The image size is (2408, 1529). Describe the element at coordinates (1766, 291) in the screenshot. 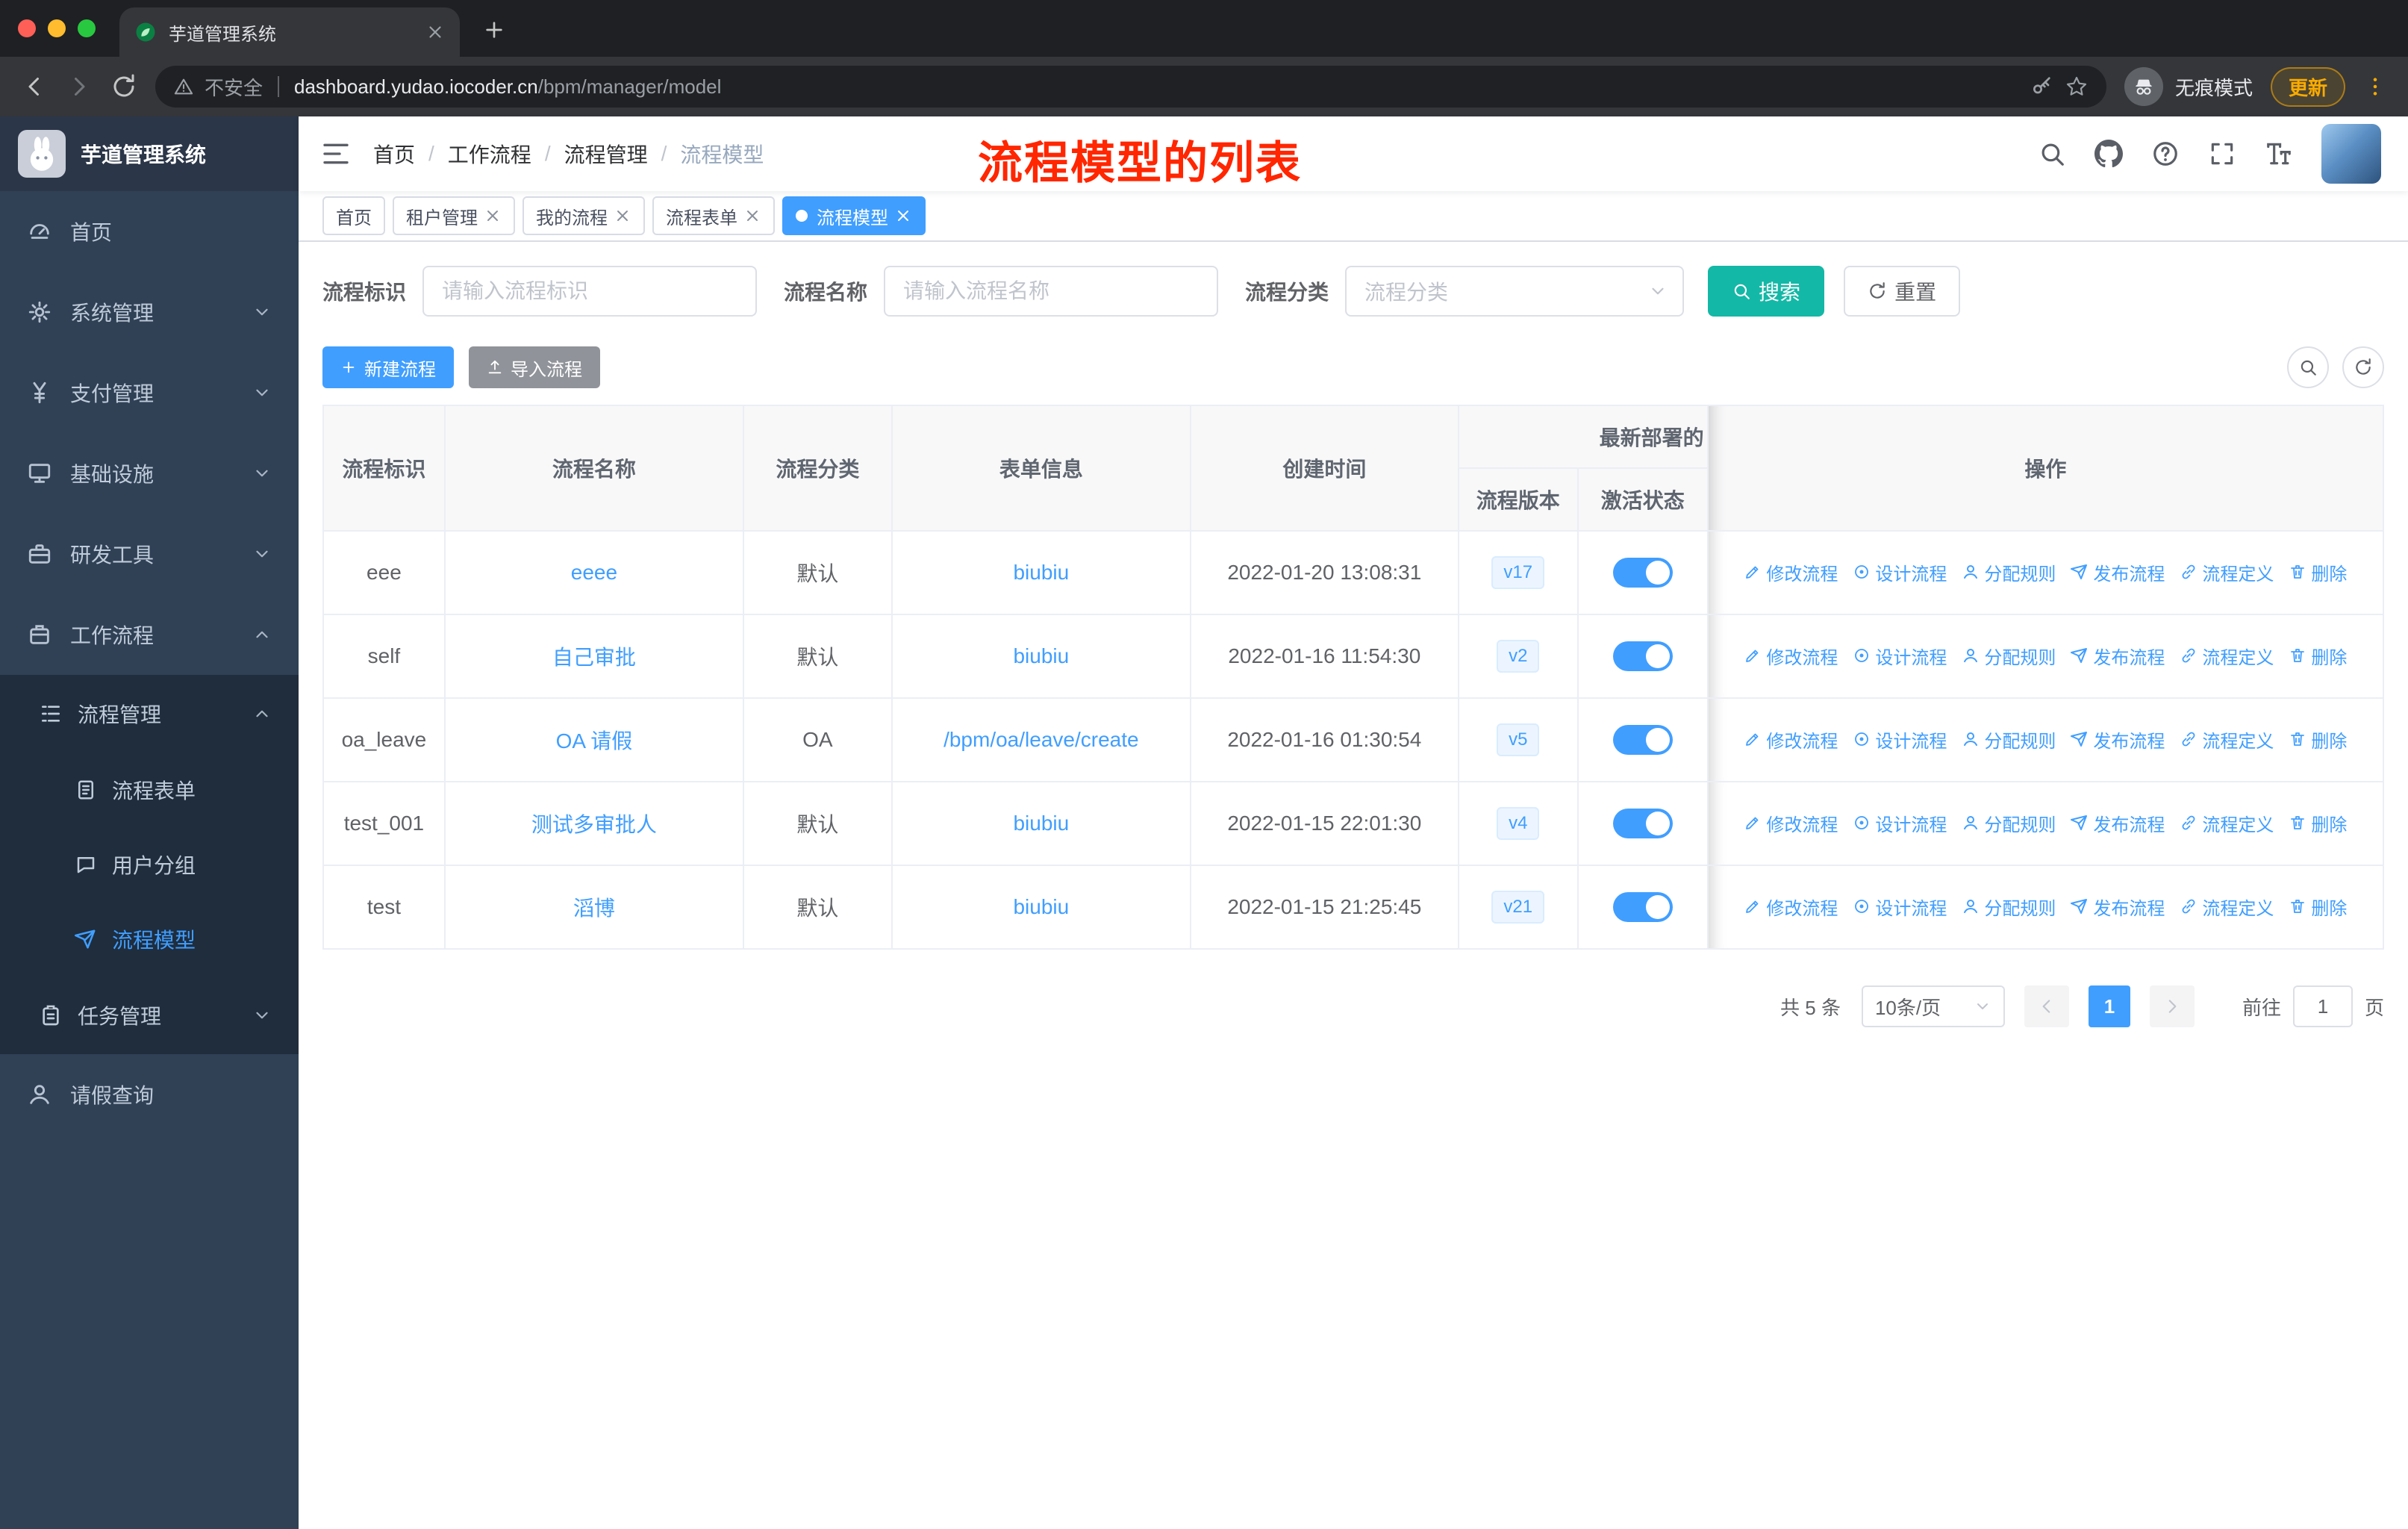

I see `search-button: 搜索` at that location.